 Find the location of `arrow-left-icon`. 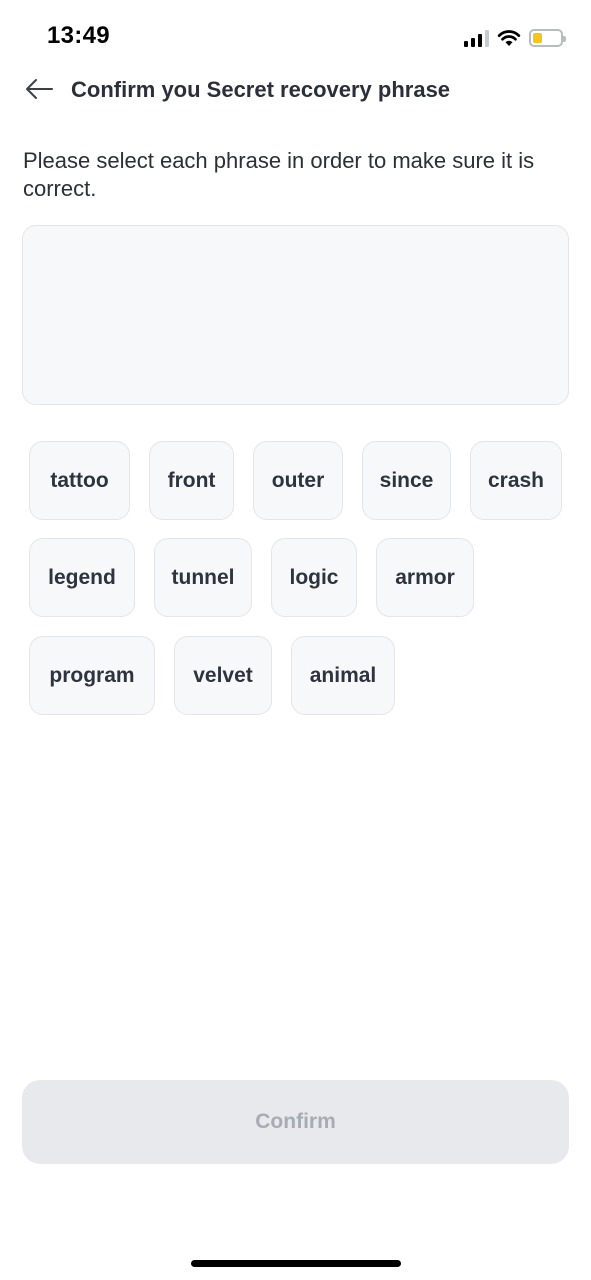

arrow-left-icon is located at coordinates (39, 89).